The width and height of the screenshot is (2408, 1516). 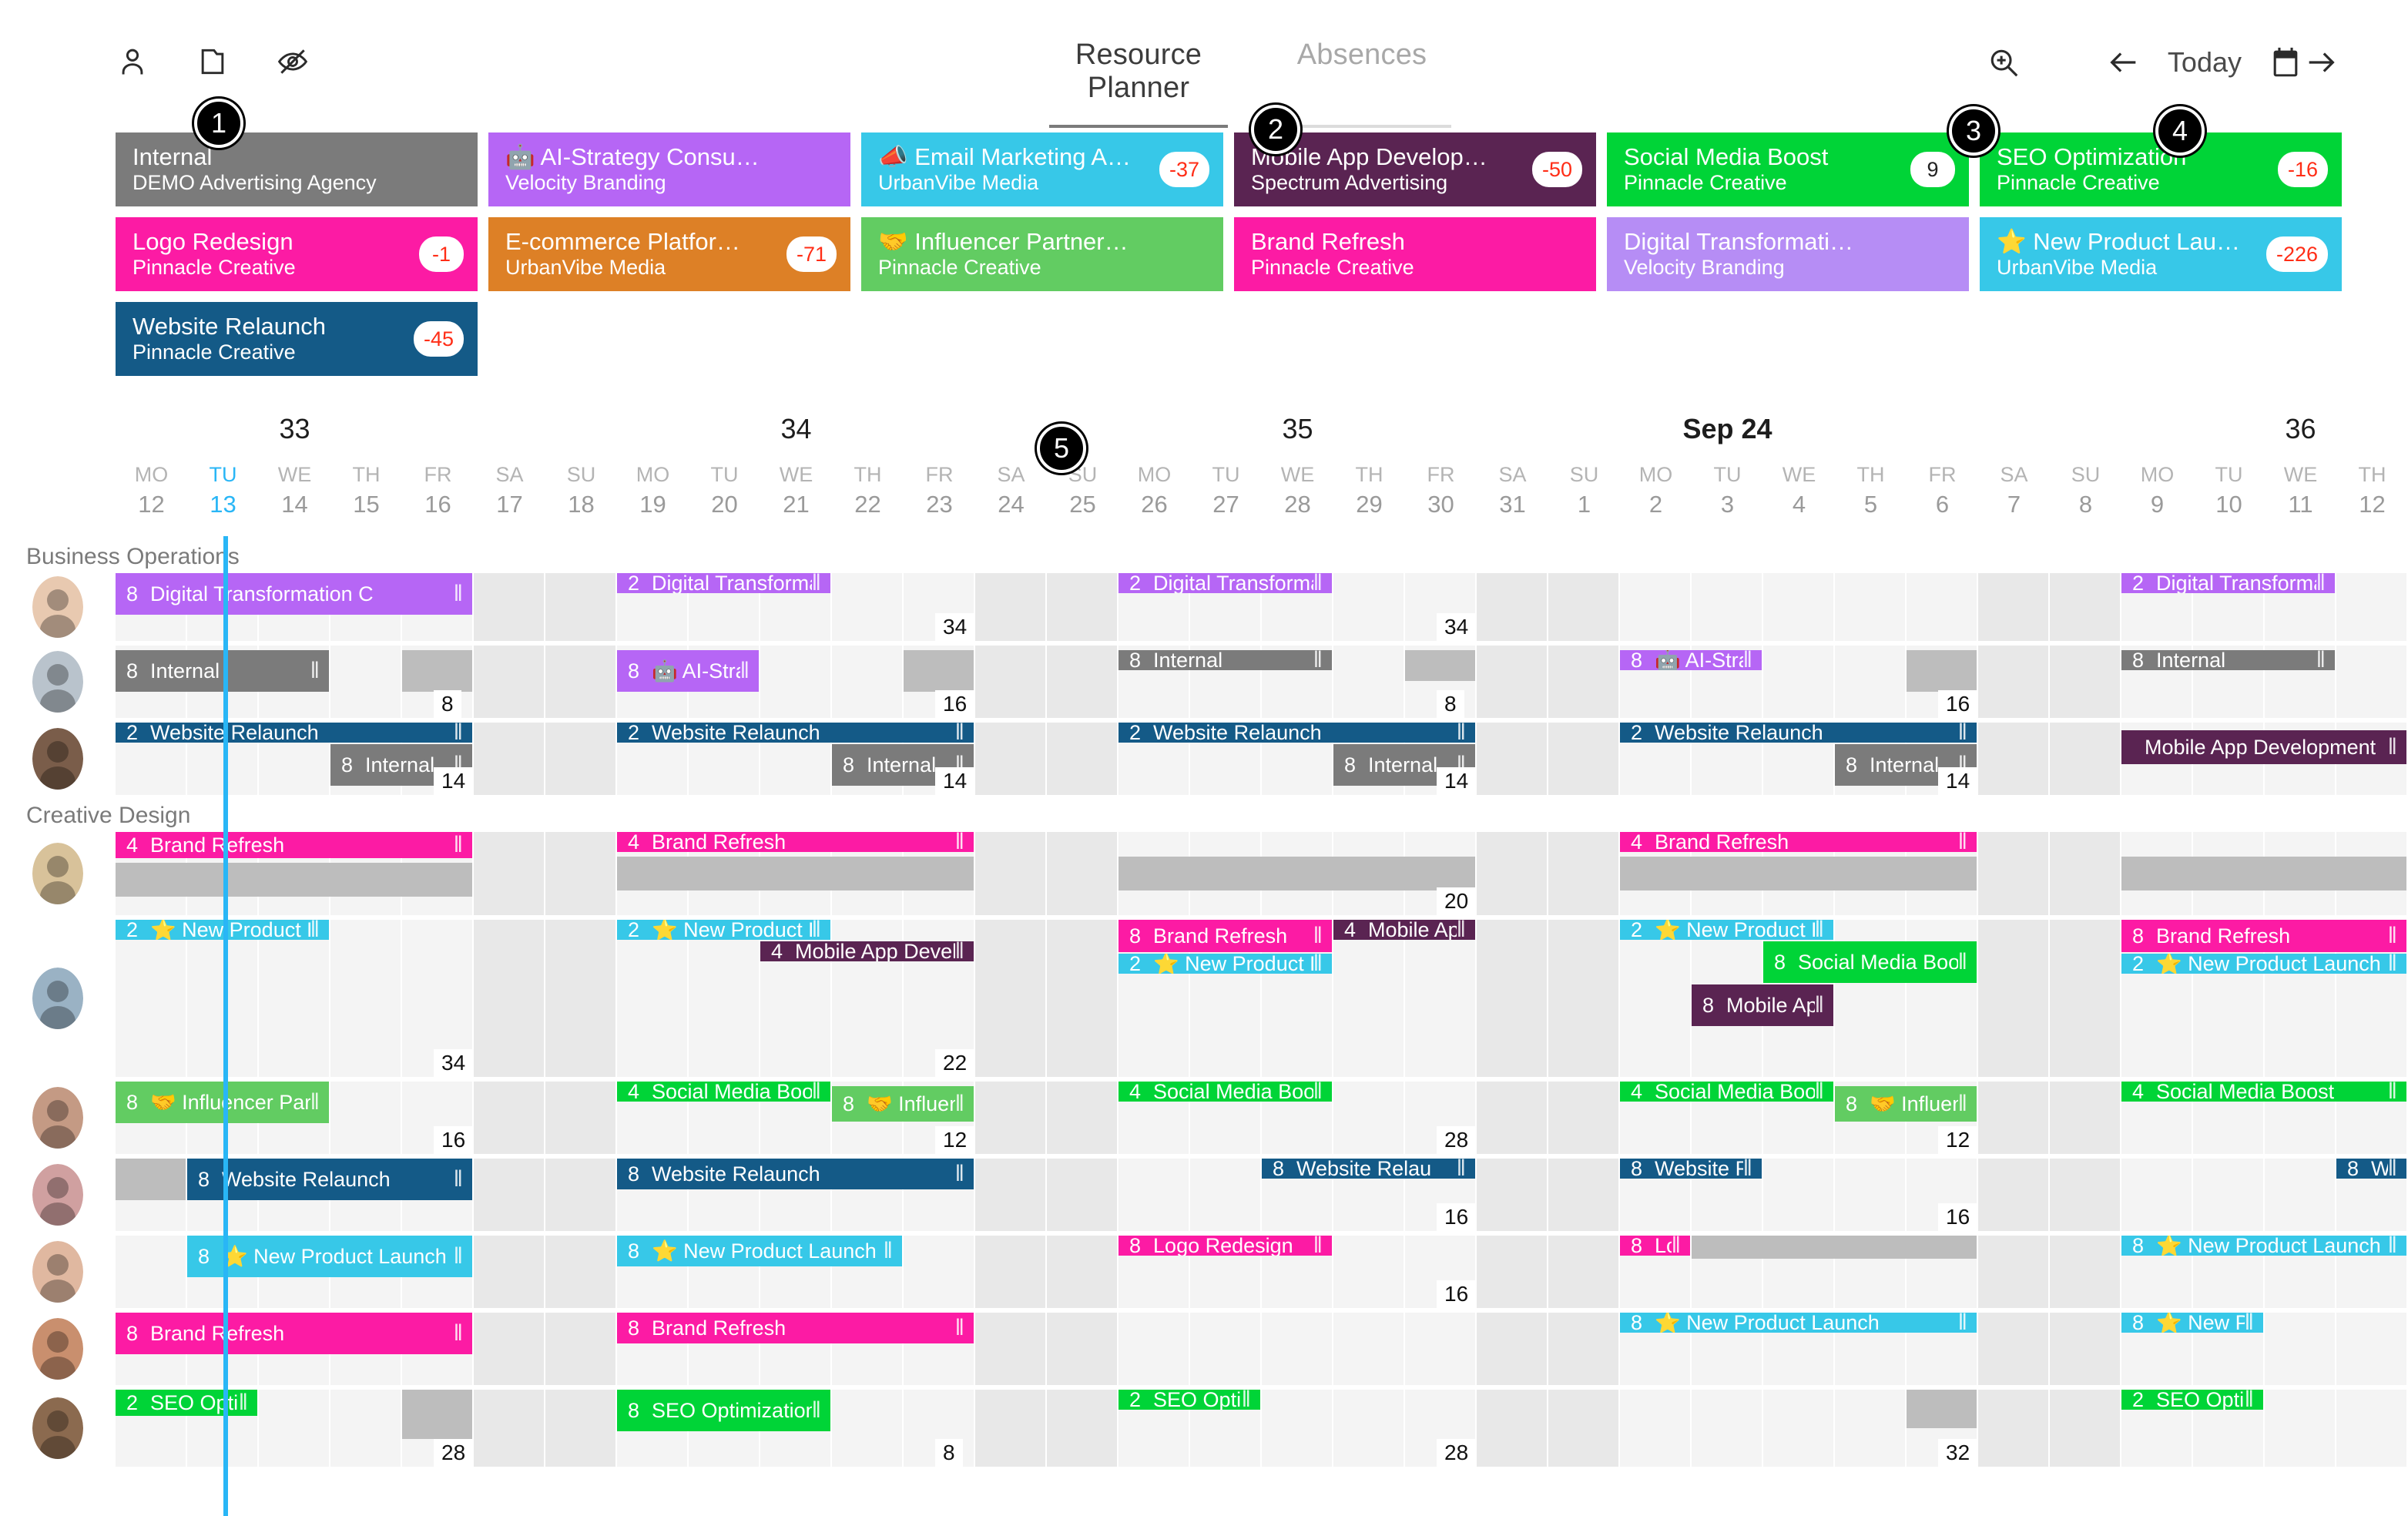 What do you see at coordinates (723, 1411) in the screenshot?
I see `task-bar: 8 SEO Optimization ‖` at bounding box center [723, 1411].